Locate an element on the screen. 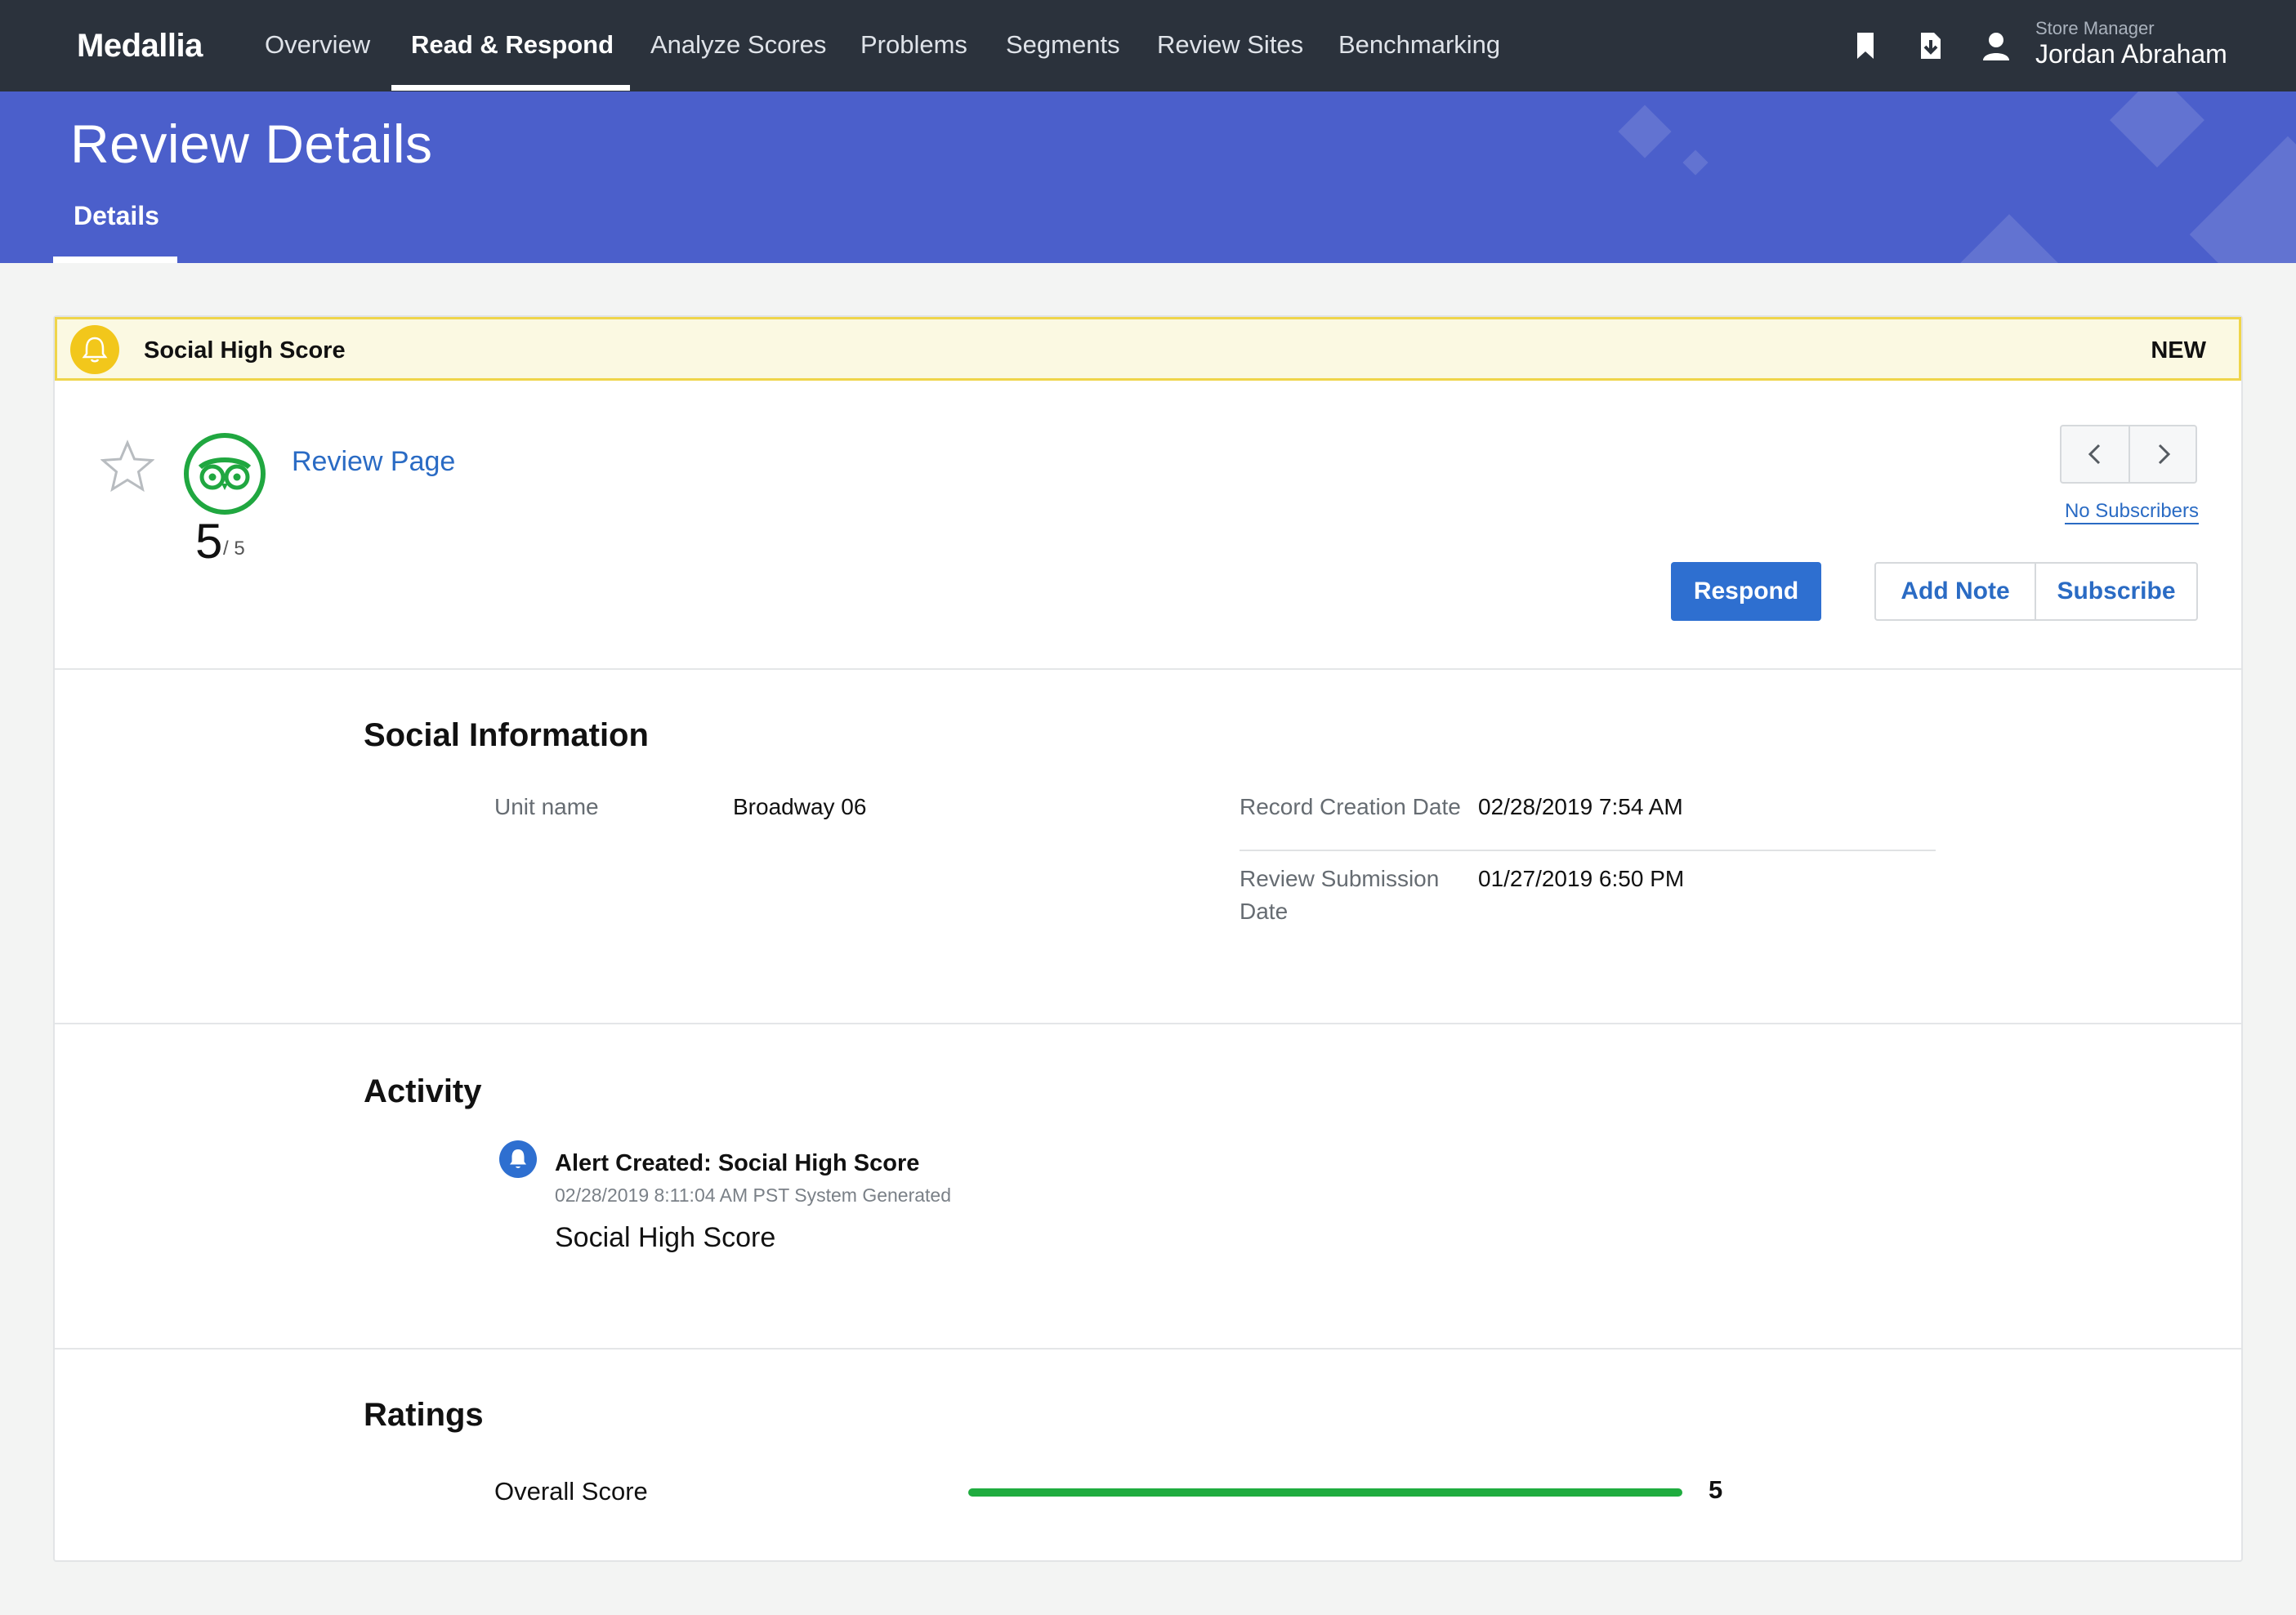  record-creation-date-label: Record Creation Date is located at coordinates (1350, 806).